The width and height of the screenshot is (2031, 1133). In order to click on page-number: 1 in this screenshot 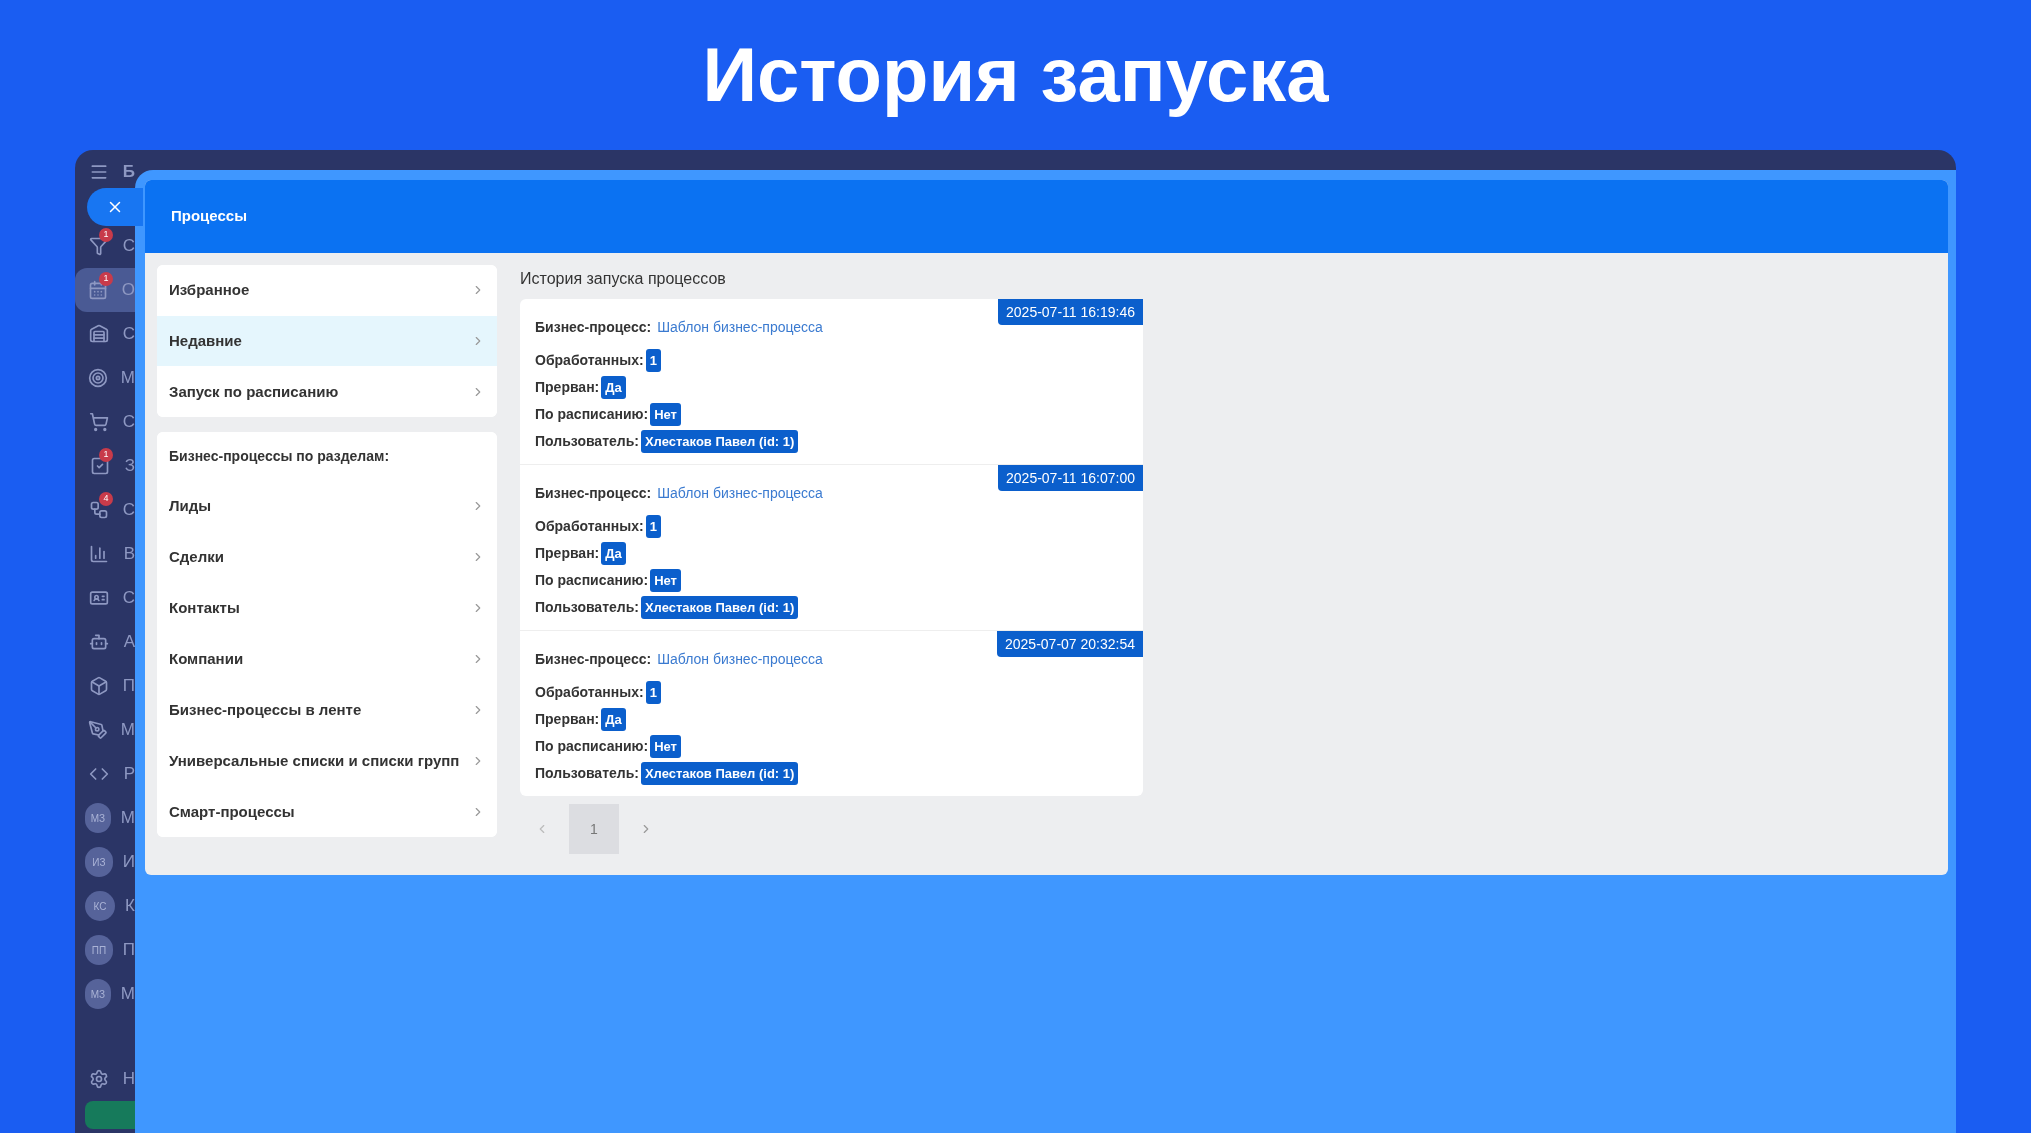, I will do `click(594, 829)`.